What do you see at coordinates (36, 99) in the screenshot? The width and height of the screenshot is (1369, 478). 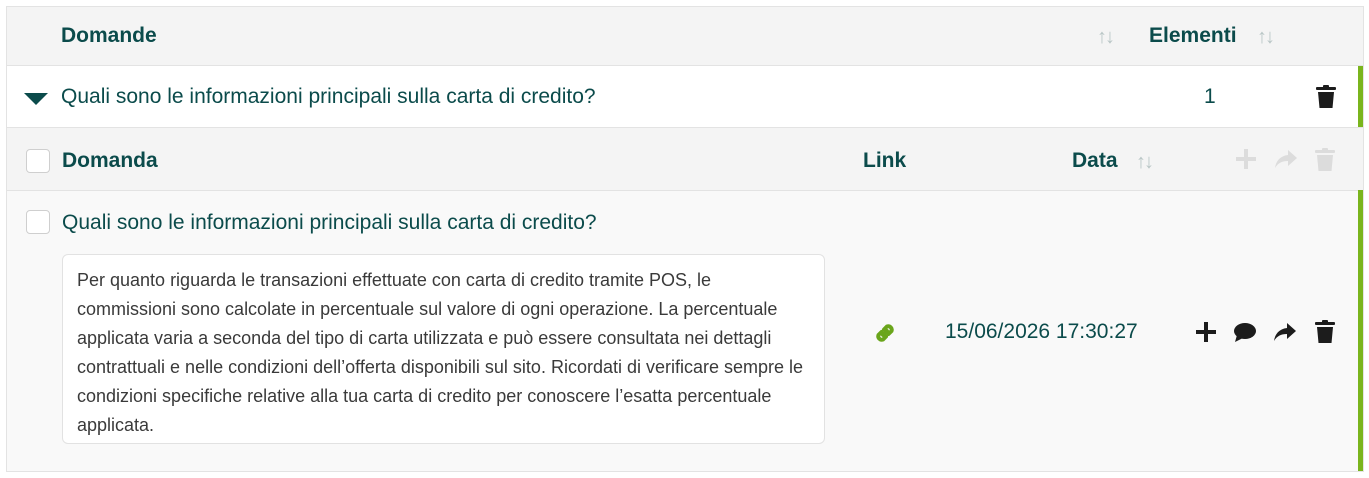 I see `caret-down-icon` at bounding box center [36, 99].